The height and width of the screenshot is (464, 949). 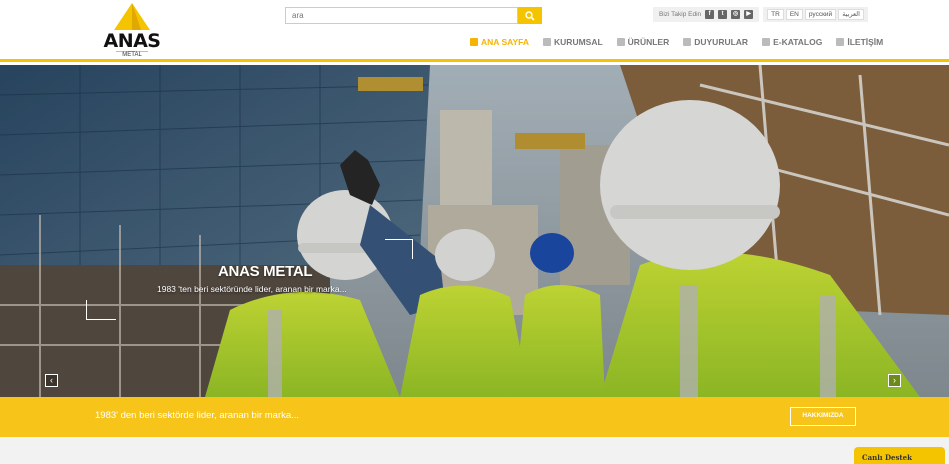 What do you see at coordinates (687, 42) in the screenshot?
I see `megaphone-icon` at bounding box center [687, 42].